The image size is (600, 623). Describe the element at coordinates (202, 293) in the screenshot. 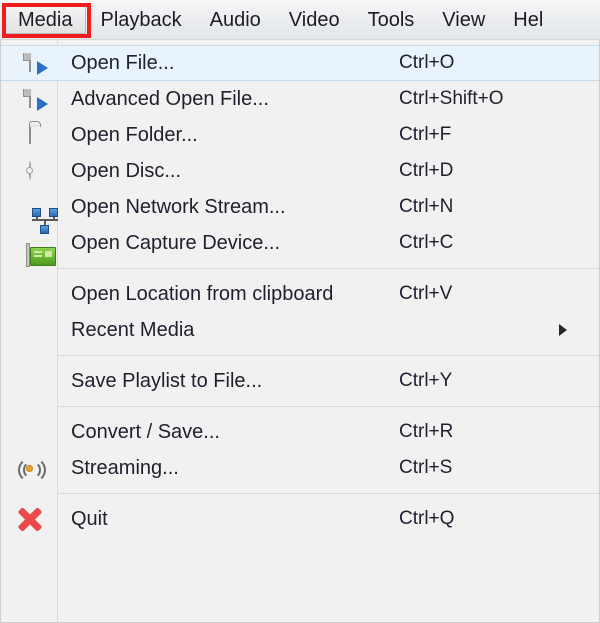

I see `menu-item-label: Open Location from clipboard` at that location.